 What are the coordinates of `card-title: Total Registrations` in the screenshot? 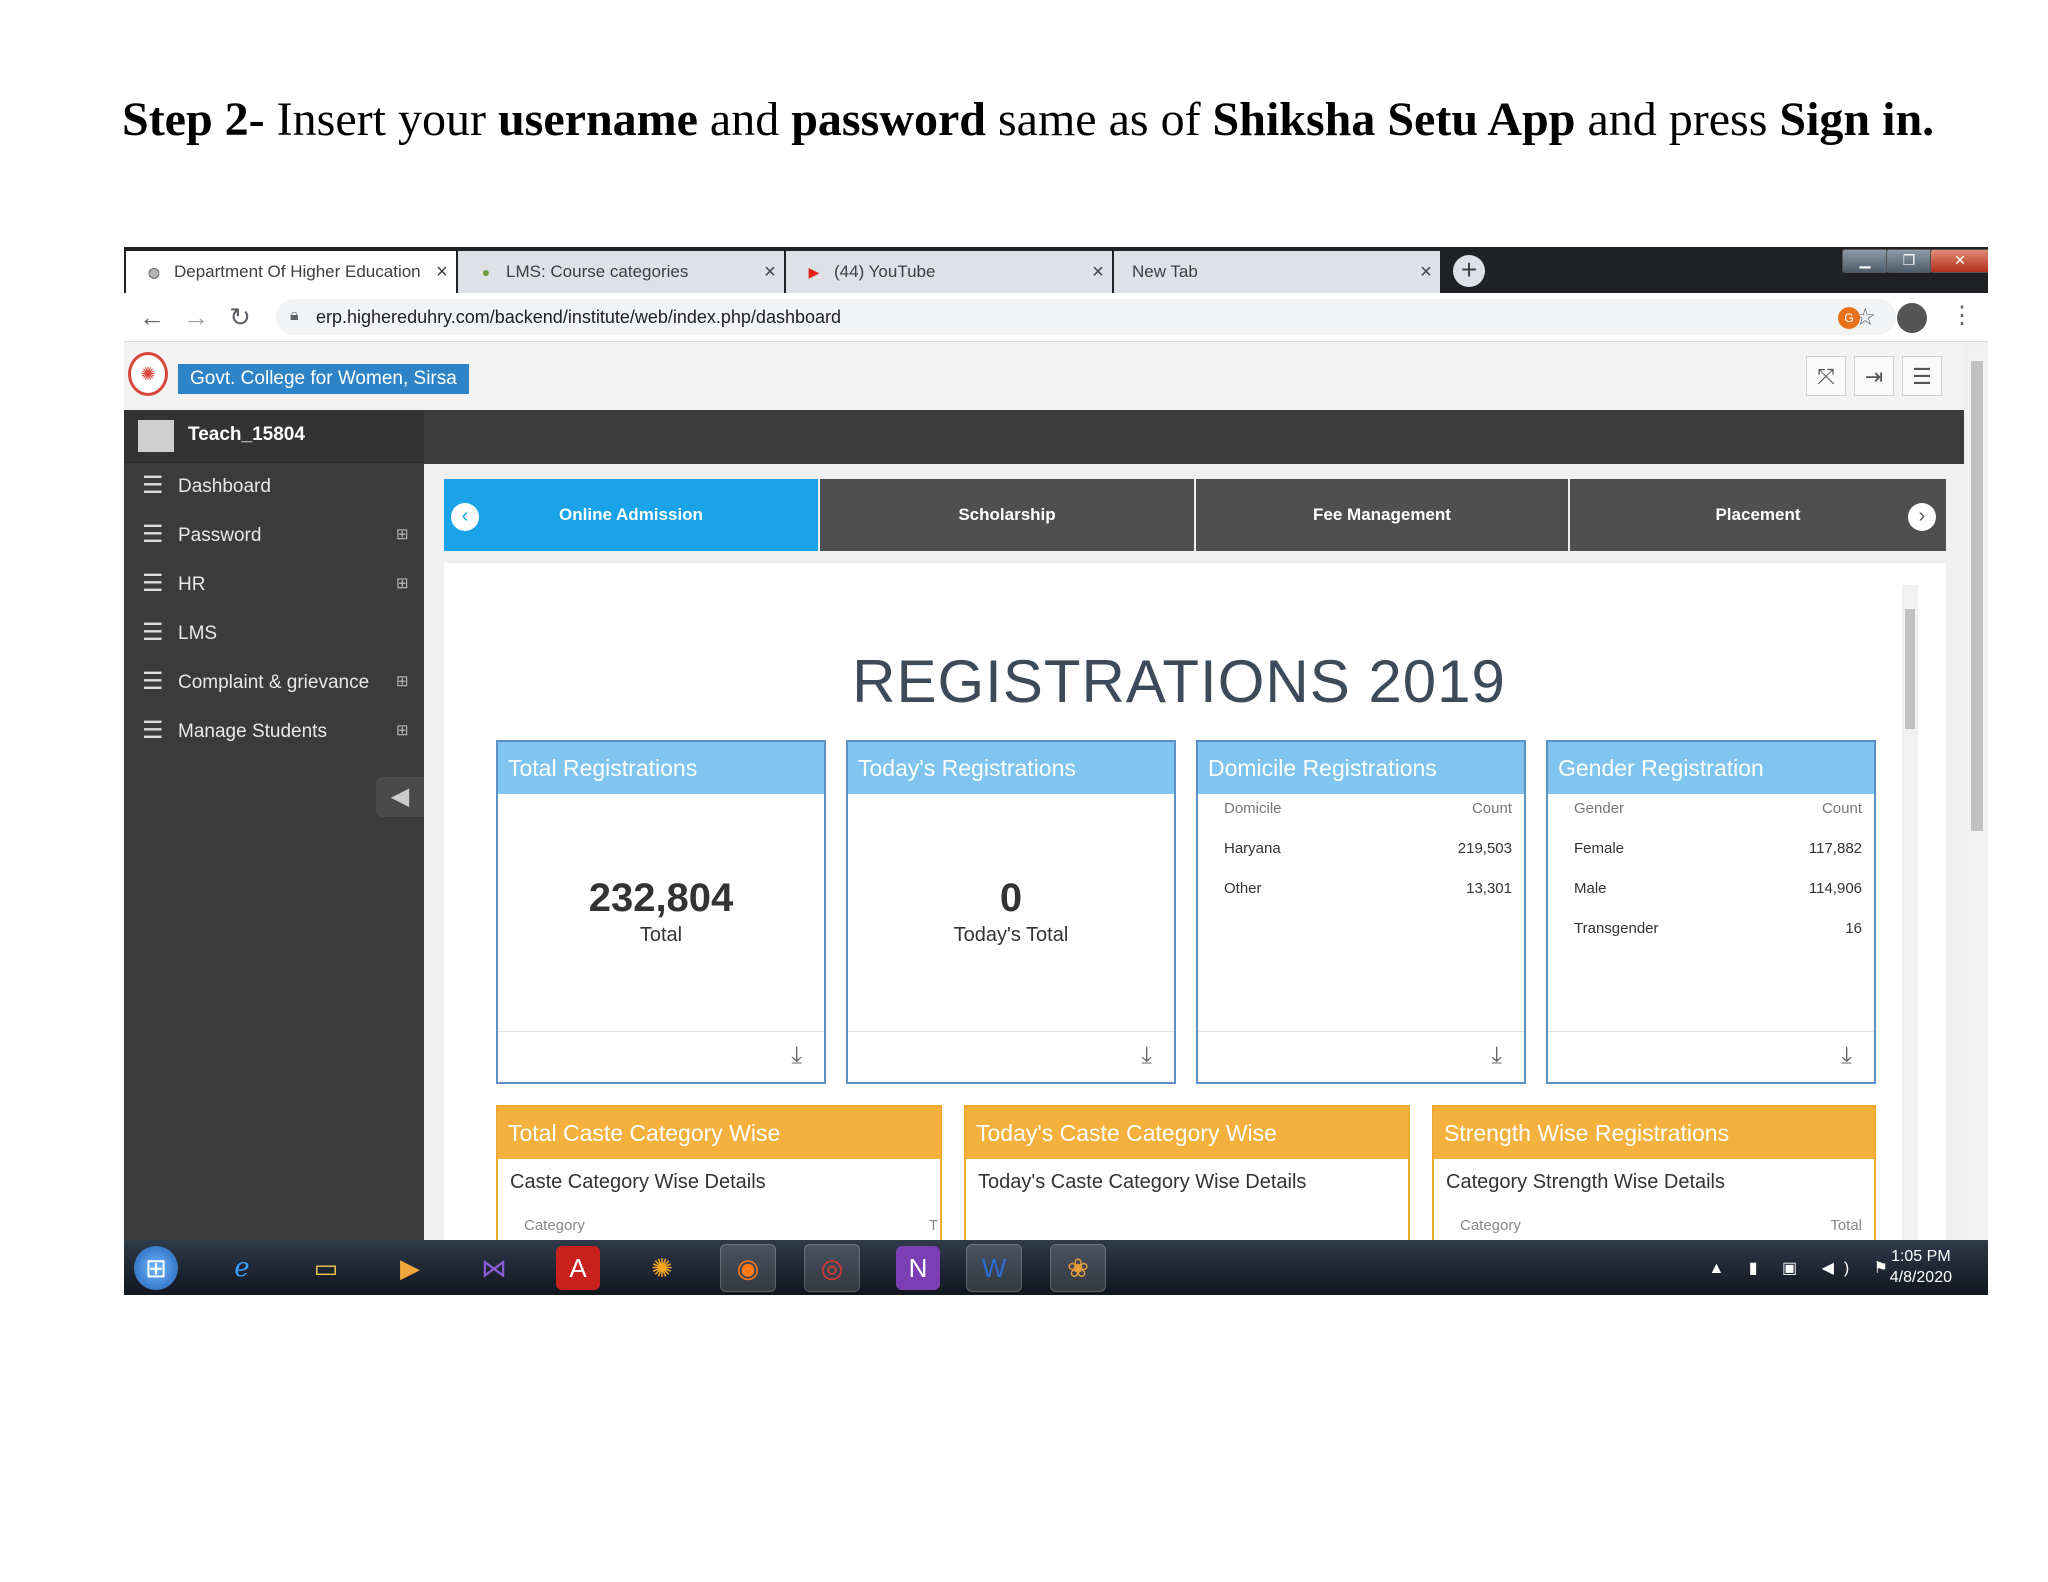 It's located at (661, 768).